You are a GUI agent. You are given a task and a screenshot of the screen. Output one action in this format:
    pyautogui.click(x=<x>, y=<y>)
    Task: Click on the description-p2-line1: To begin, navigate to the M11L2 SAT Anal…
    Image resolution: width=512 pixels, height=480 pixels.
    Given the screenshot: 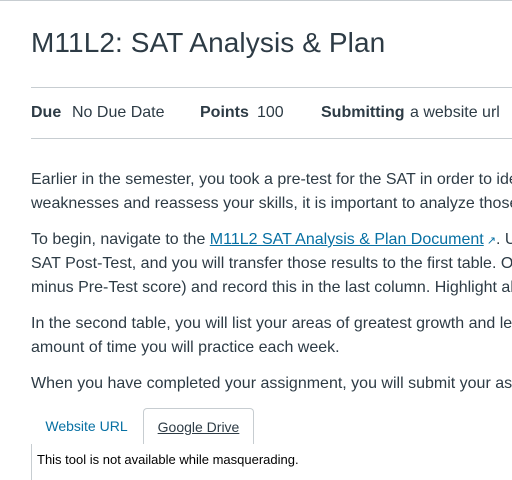 What is the action you would take?
    pyautogui.click(x=271, y=240)
    